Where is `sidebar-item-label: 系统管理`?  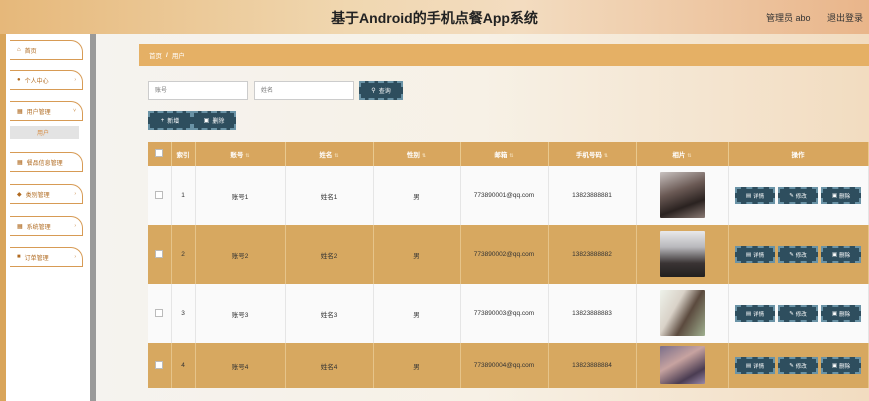 sidebar-item-label: 系统管理 is located at coordinates (38, 227).